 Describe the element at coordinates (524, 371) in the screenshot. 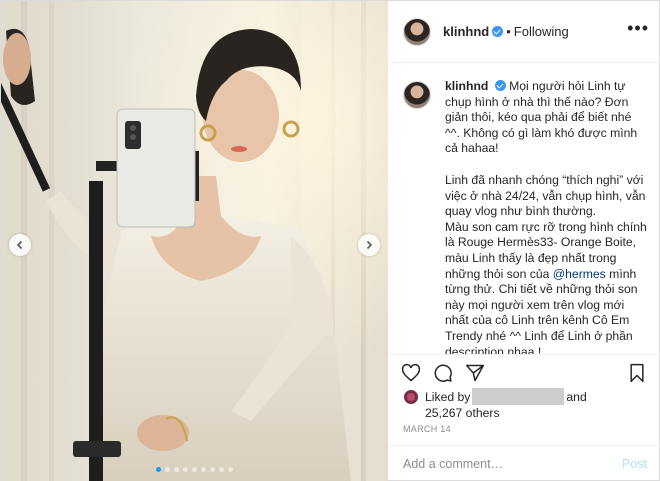

I see `action-bar` at that location.